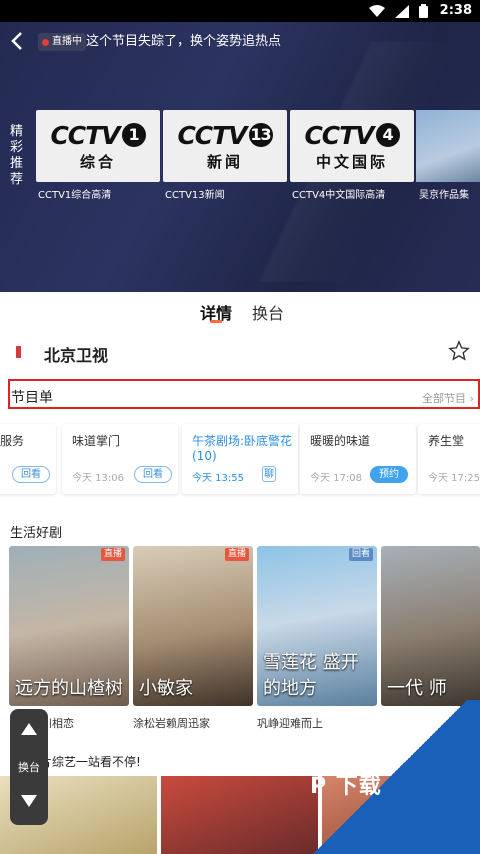 The width and height of the screenshot is (480, 854). What do you see at coordinates (352, 135) in the screenshot?
I see `cctv-logo: CCTV 4` at bounding box center [352, 135].